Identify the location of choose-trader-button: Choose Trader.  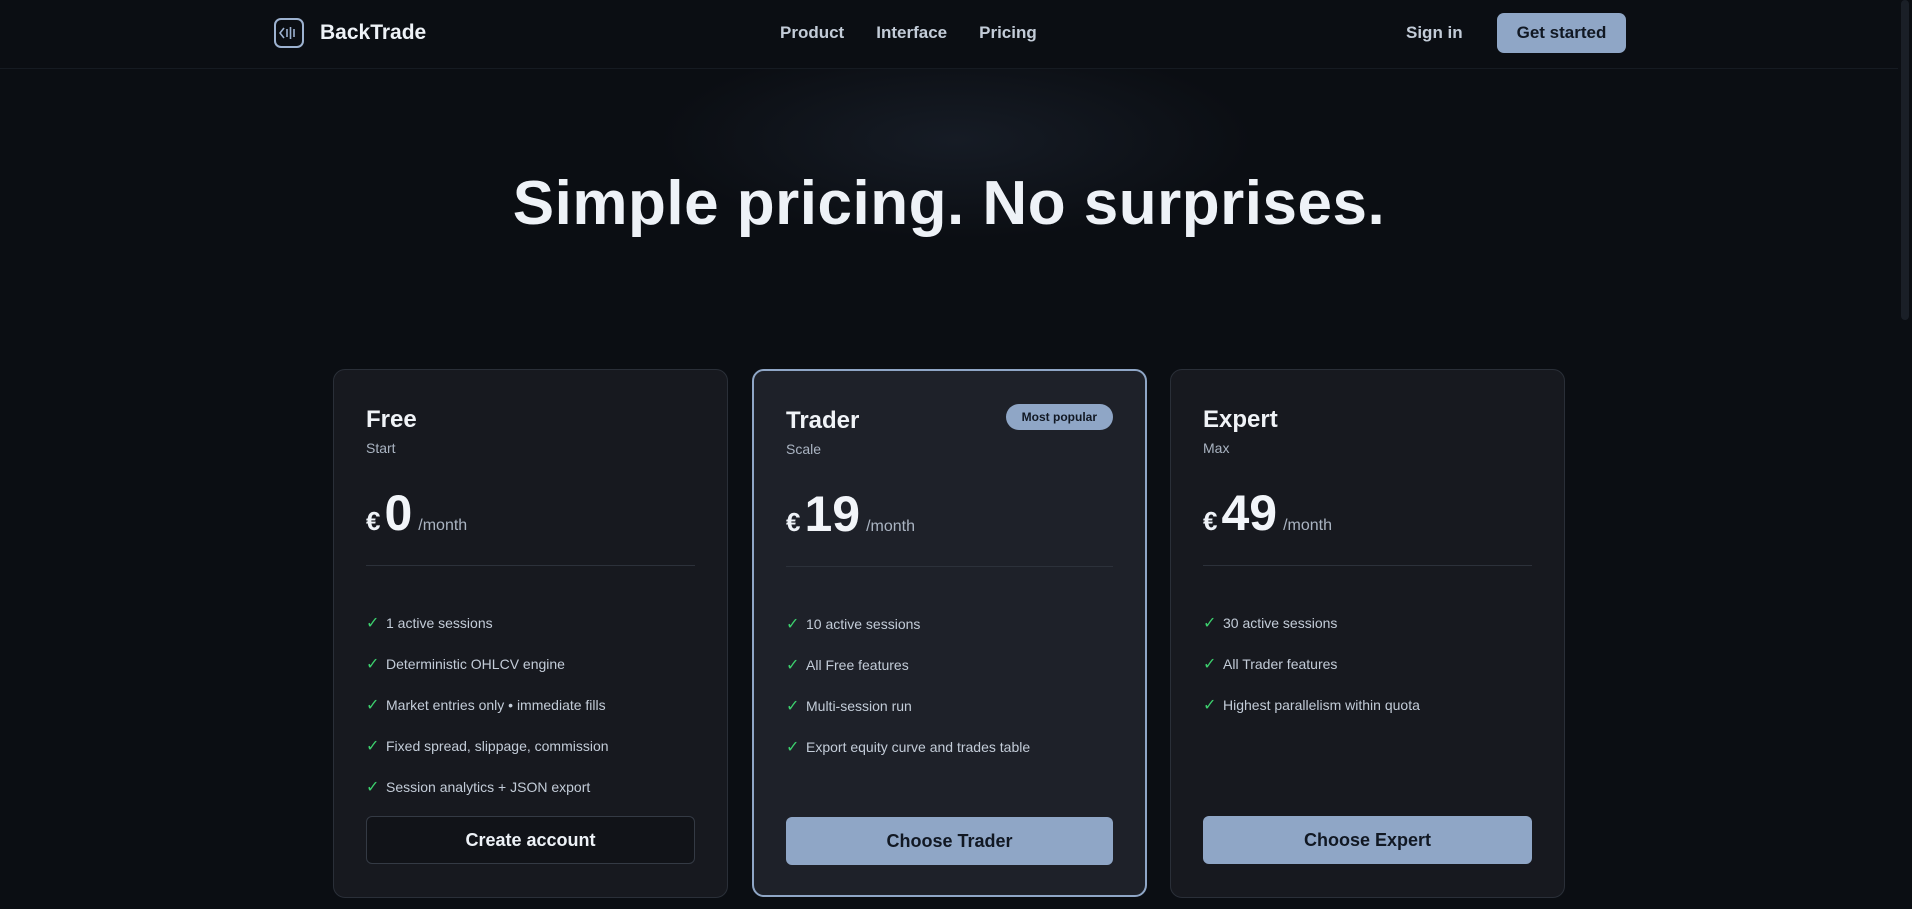
(949, 841).